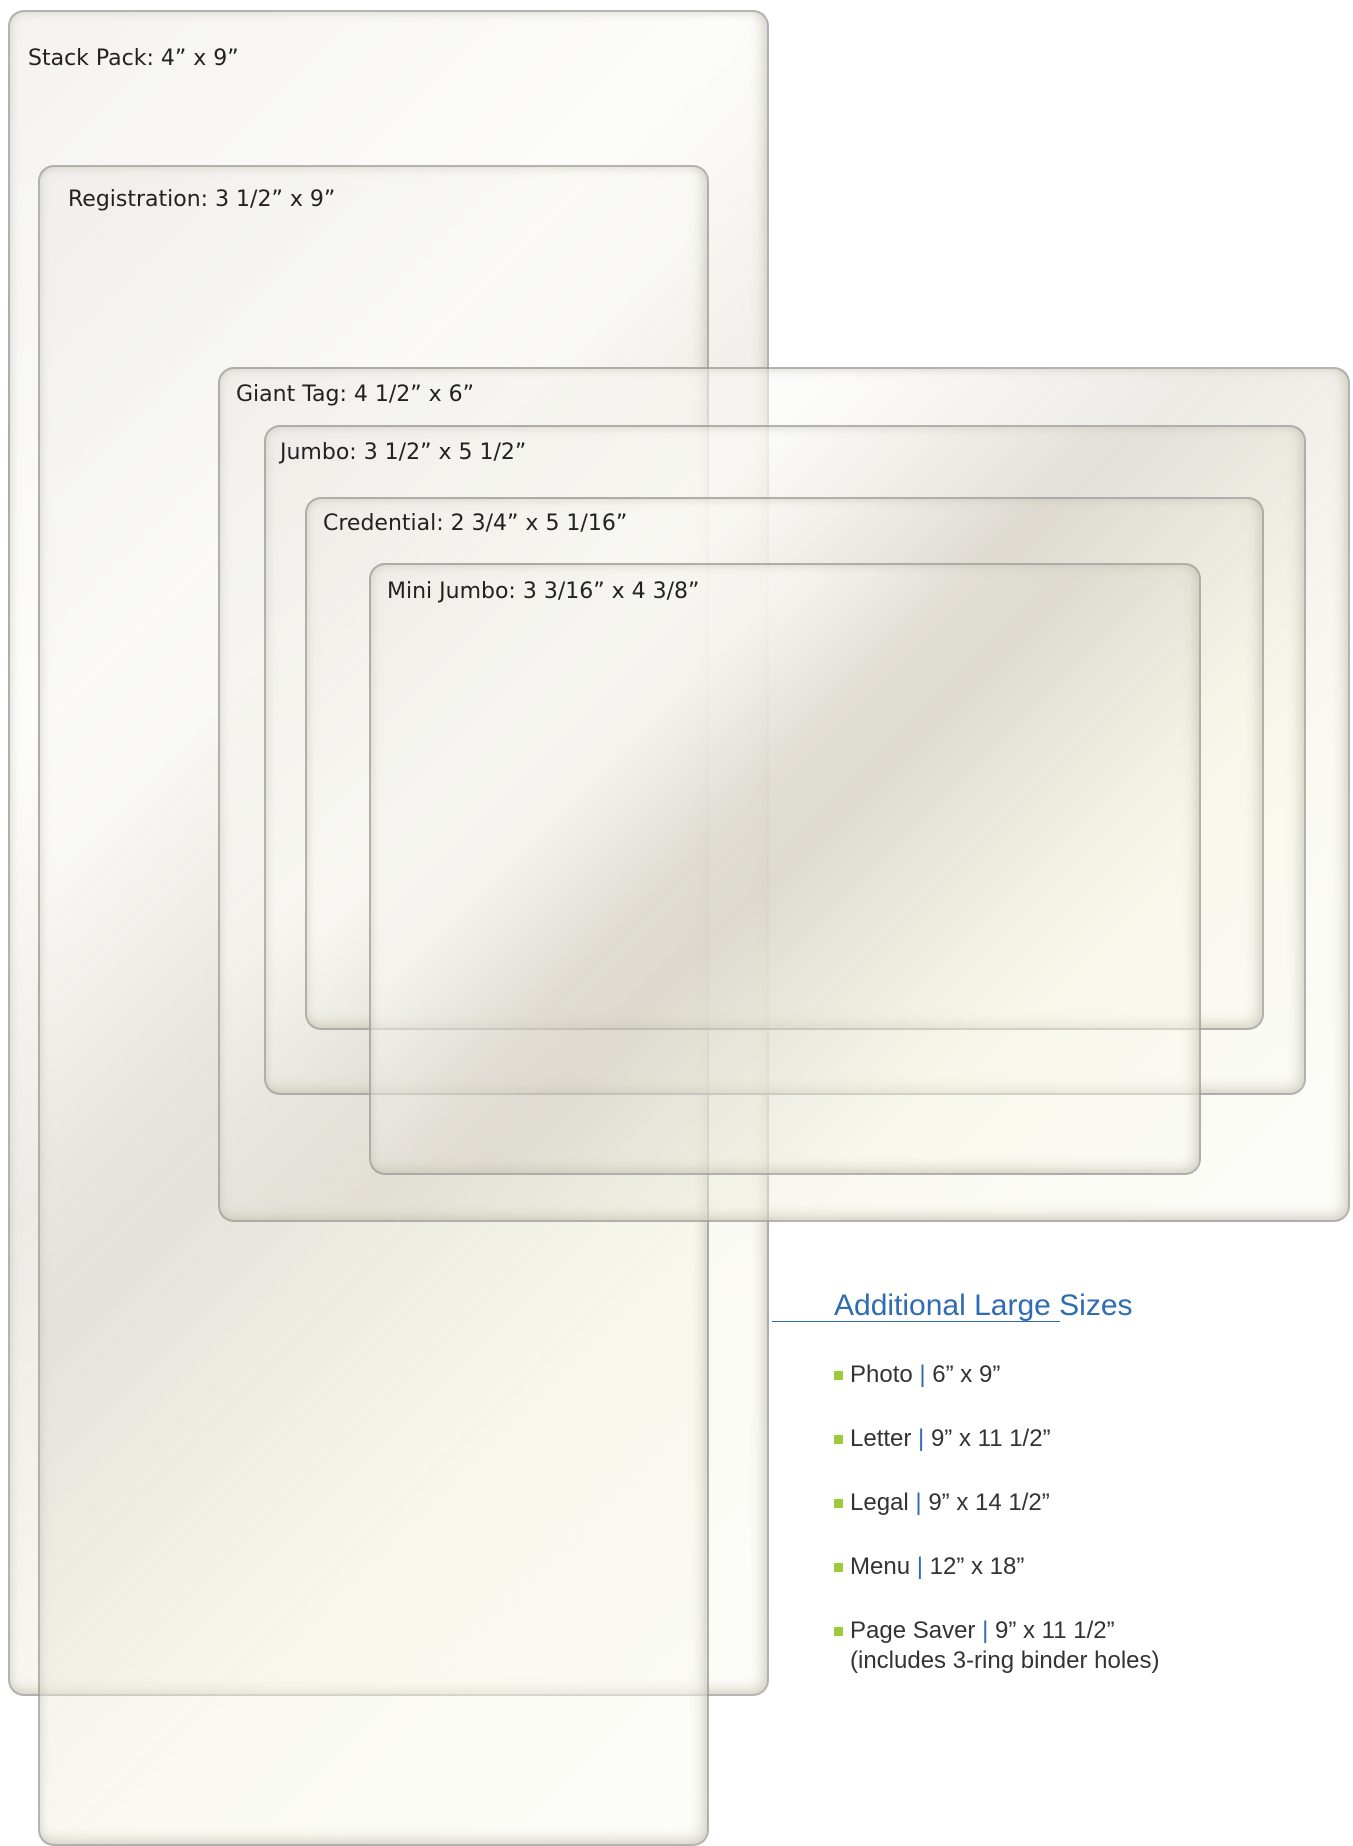  I want to click on size-item-photo: Photo | 6” x 9”, so click(1083, 1375).